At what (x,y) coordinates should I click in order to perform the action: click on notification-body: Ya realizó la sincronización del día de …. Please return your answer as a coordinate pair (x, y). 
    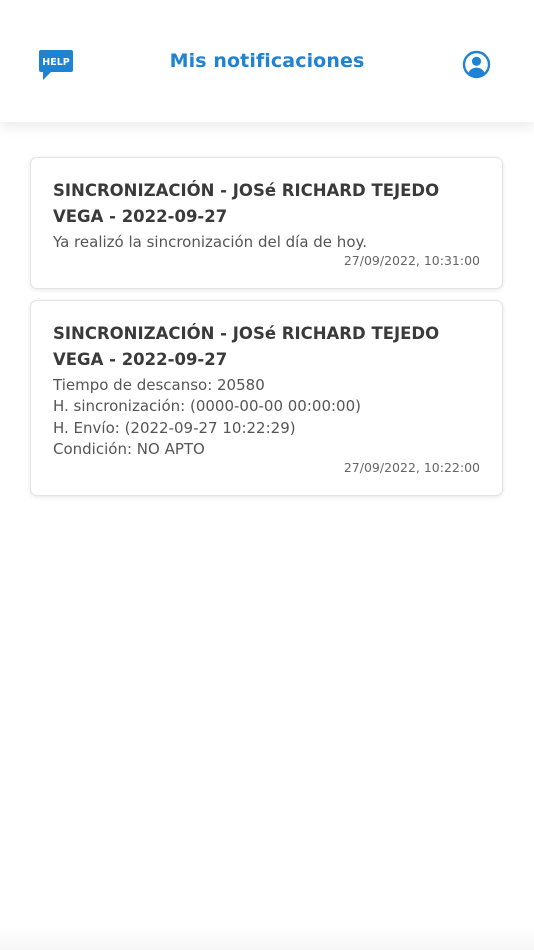
    Looking at the image, I should click on (210, 242).